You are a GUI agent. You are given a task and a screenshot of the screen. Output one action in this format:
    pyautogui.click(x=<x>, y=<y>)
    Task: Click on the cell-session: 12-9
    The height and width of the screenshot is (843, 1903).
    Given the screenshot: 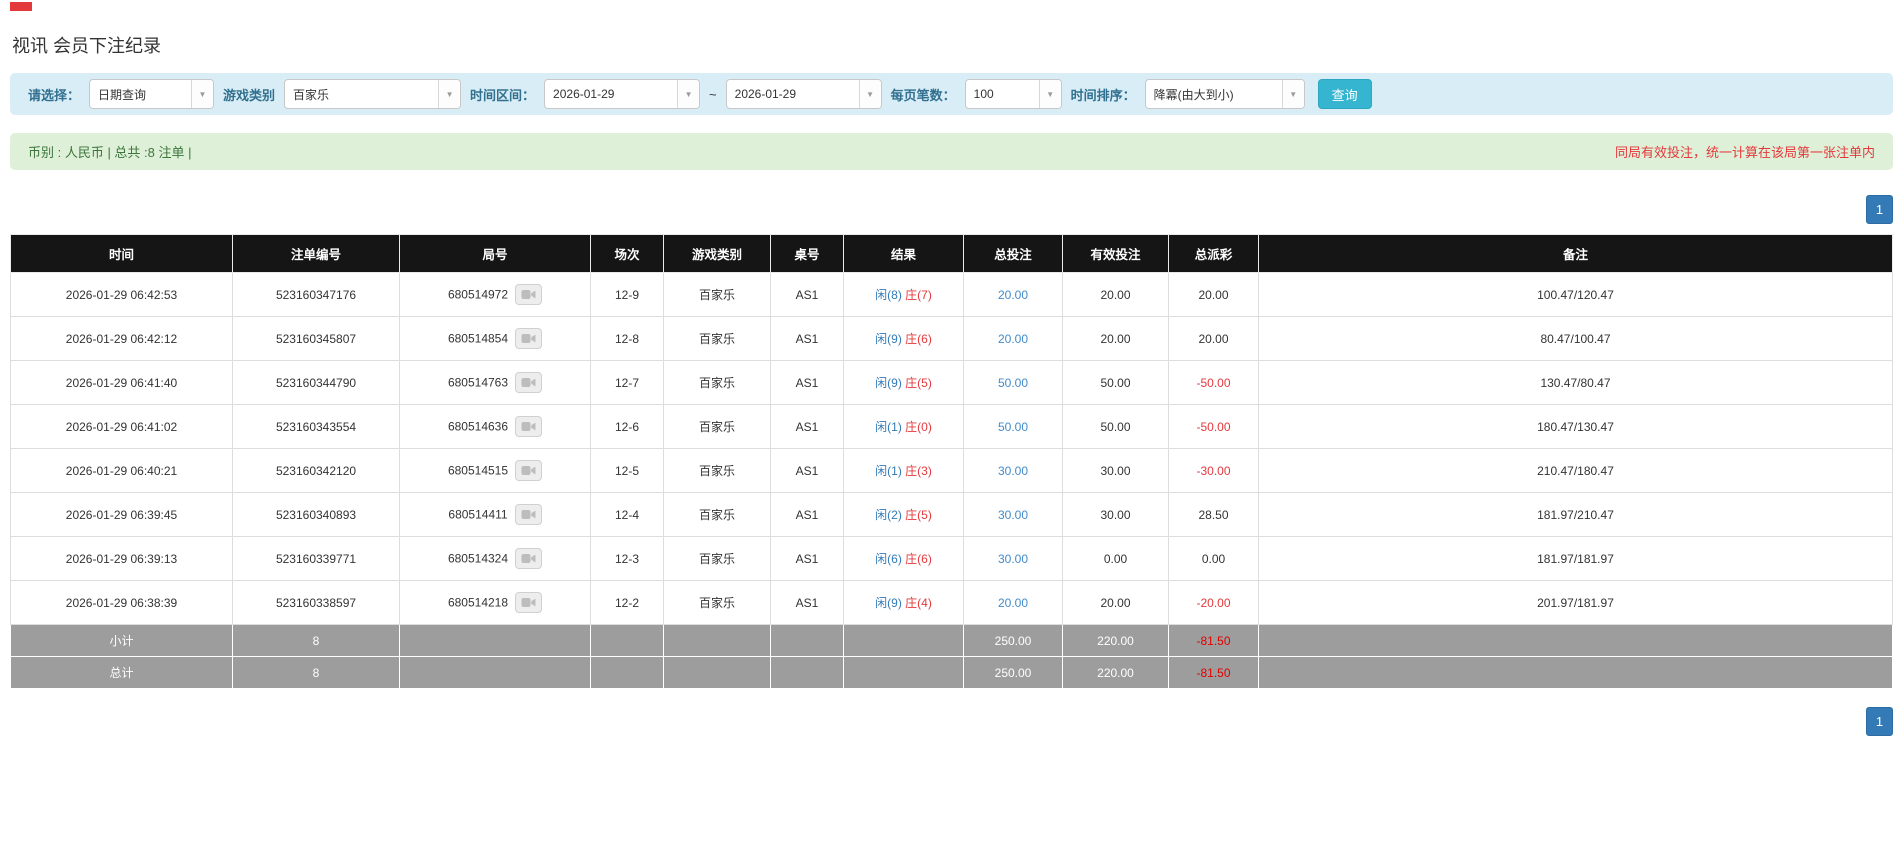 What is the action you would take?
    pyautogui.click(x=627, y=294)
    